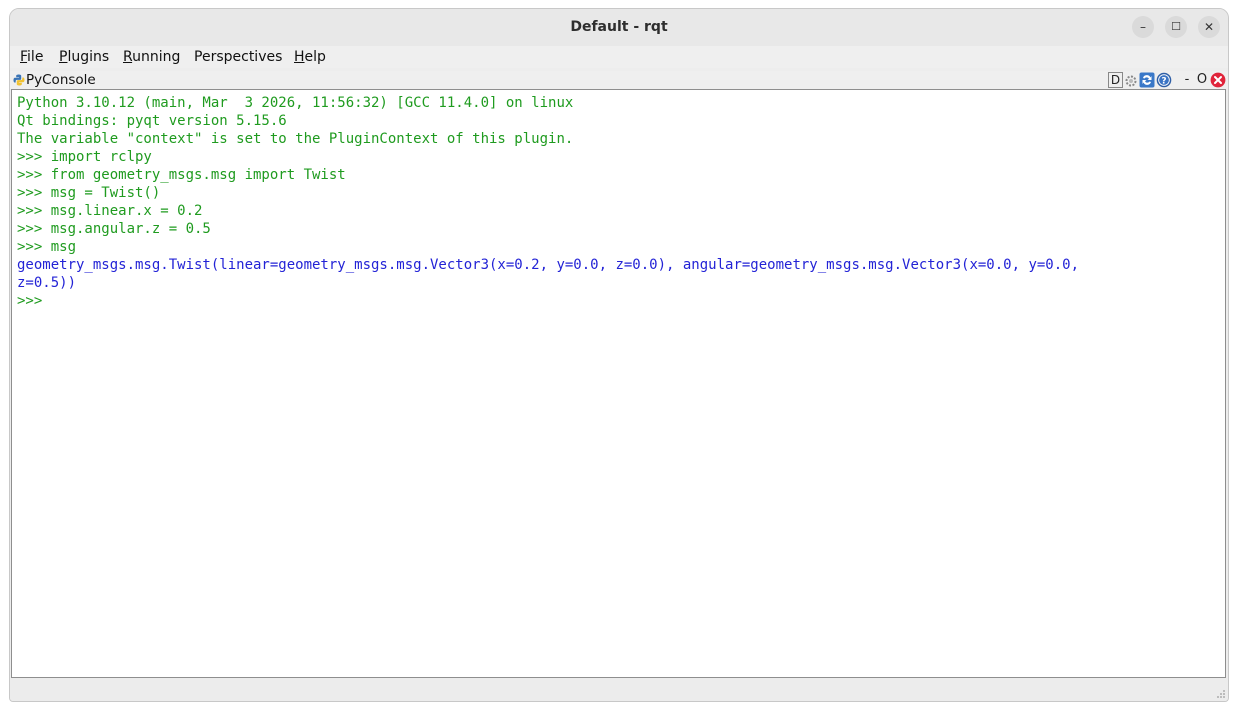  I want to click on dock-title: PyConsole, so click(61, 80).